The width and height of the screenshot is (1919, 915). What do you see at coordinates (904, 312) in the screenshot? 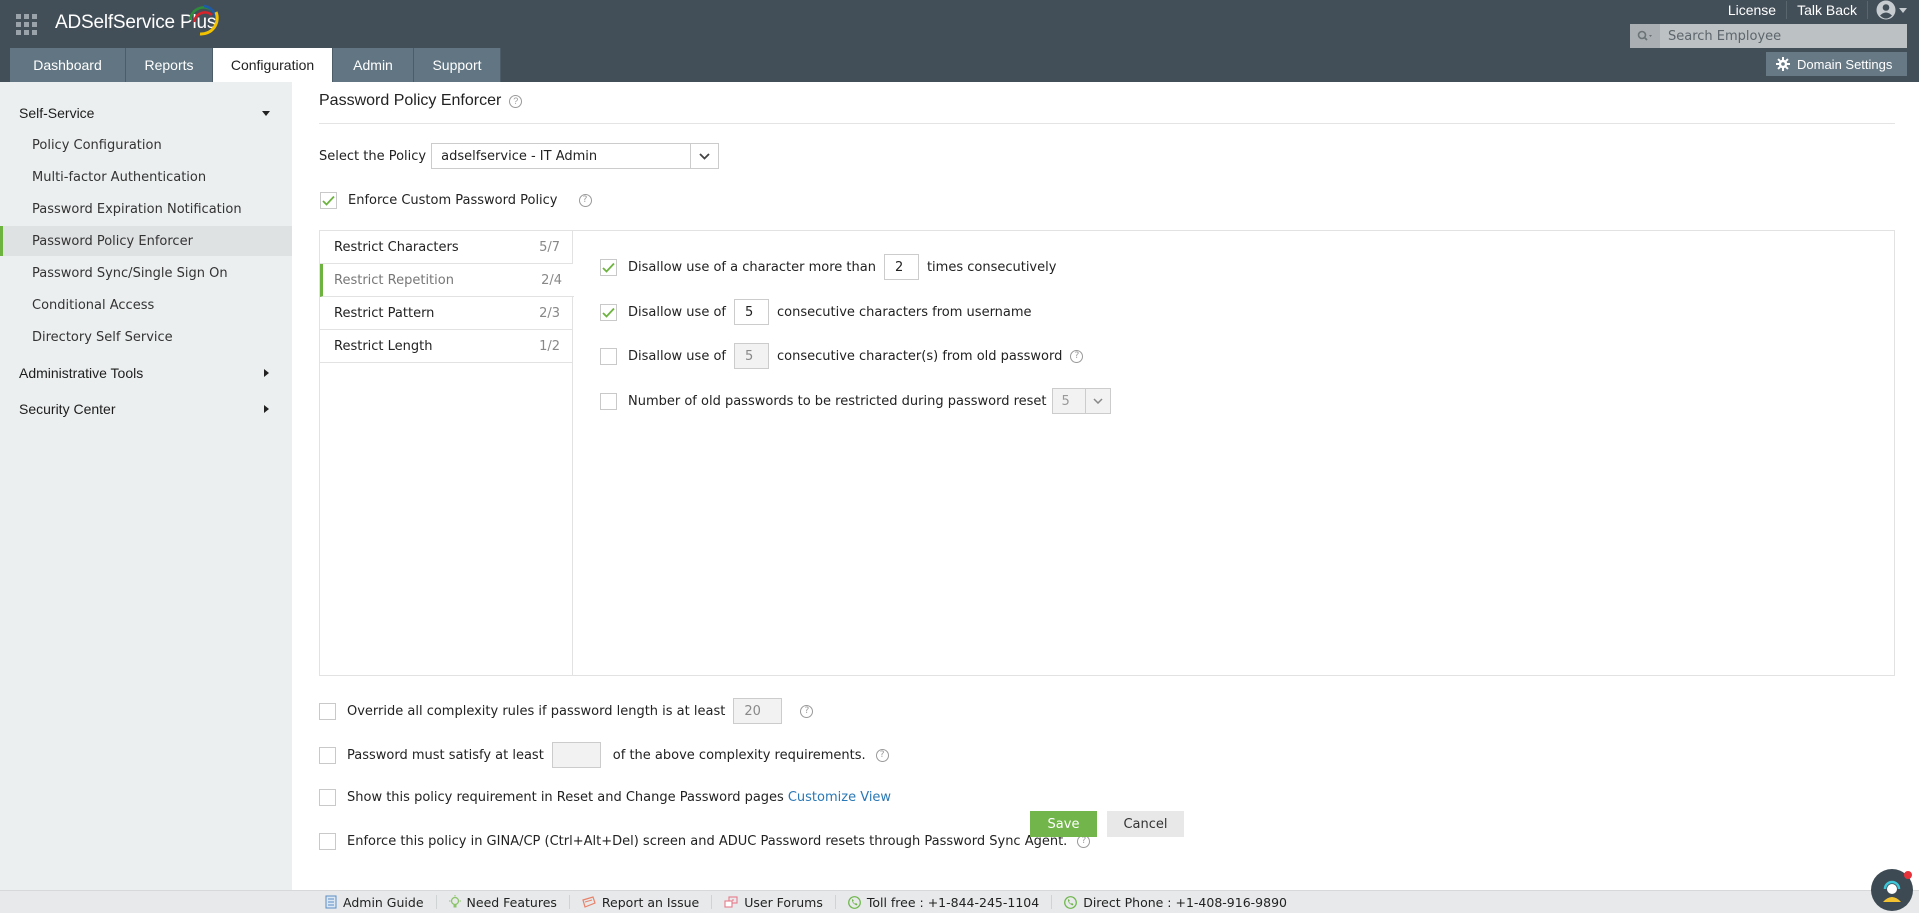
I see `rule-text: consecutive characters from username` at bounding box center [904, 312].